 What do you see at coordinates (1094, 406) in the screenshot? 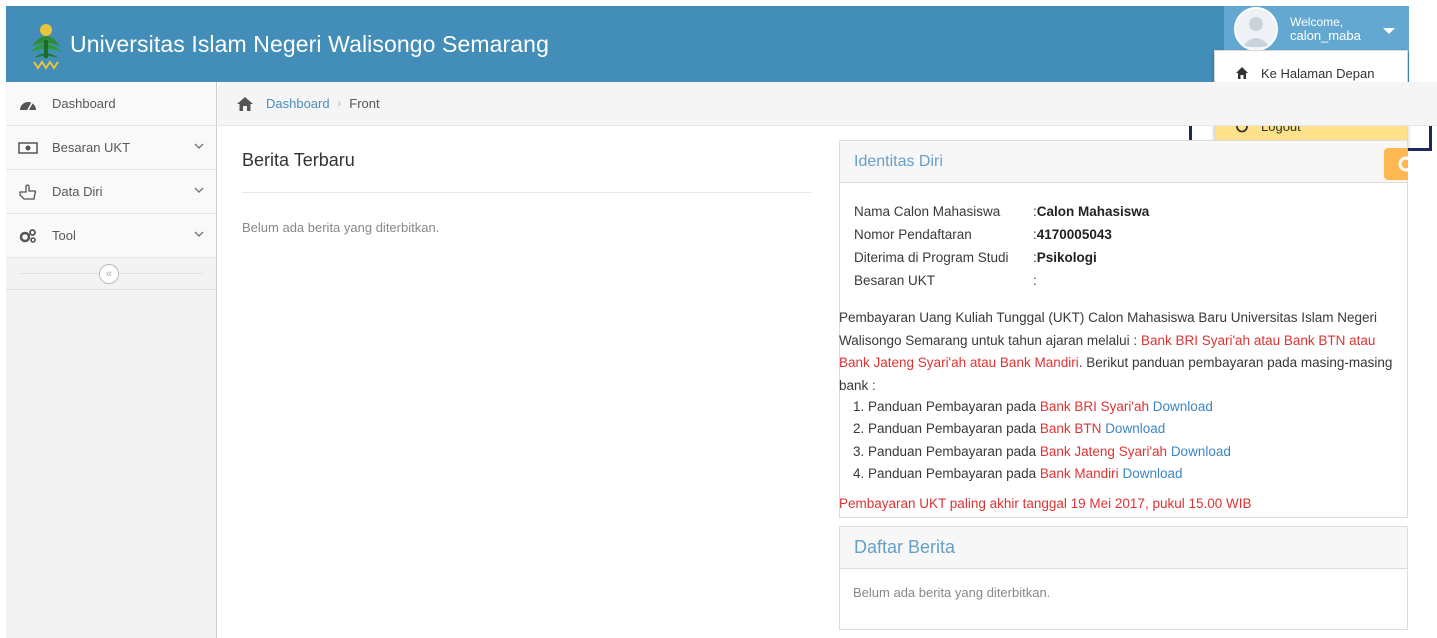
I see `guide-bank: Bank BRI Syari'ah` at bounding box center [1094, 406].